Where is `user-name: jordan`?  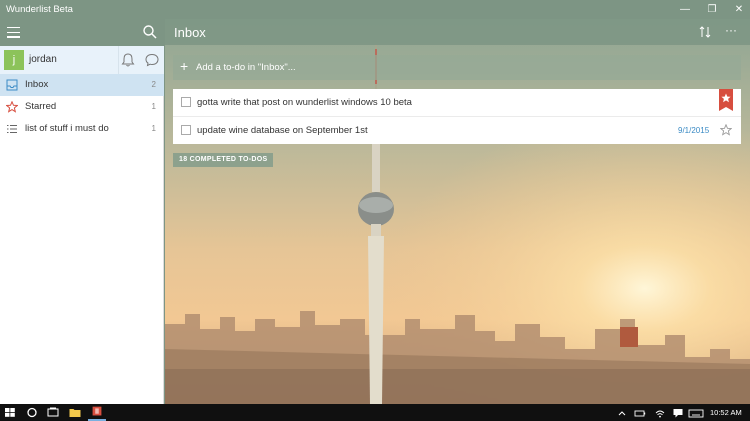 user-name: jordan is located at coordinates (43, 59).